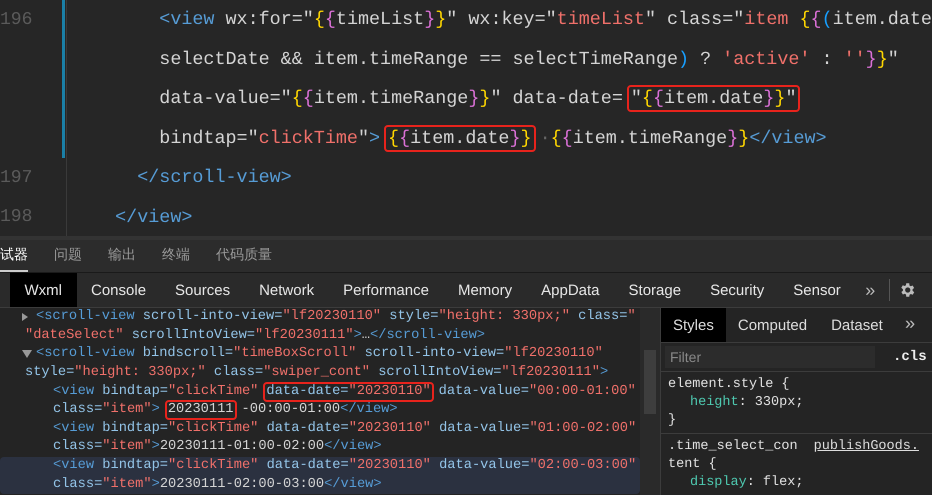  What do you see at coordinates (154, 218) in the screenshot?
I see `code-text: </view>` at bounding box center [154, 218].